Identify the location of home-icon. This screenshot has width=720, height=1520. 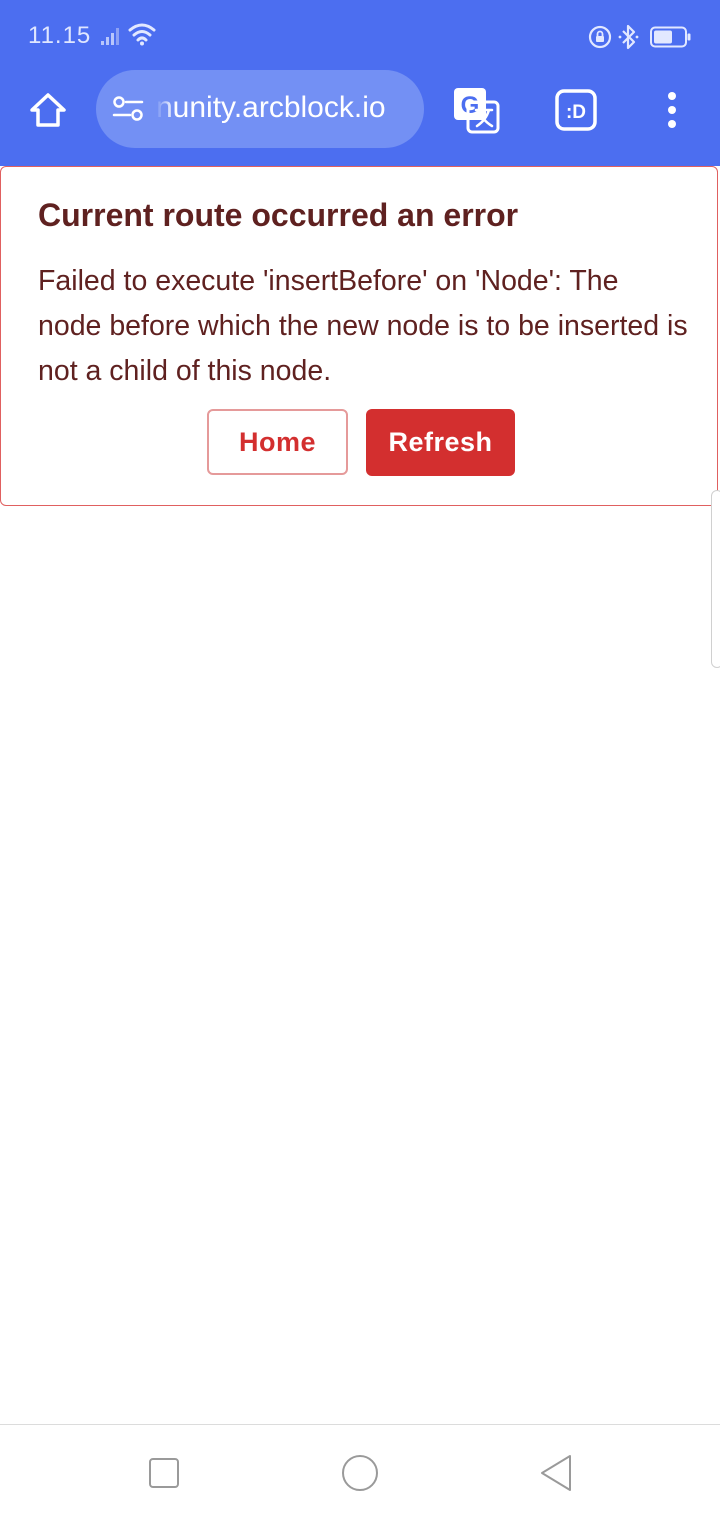
(48, 110).